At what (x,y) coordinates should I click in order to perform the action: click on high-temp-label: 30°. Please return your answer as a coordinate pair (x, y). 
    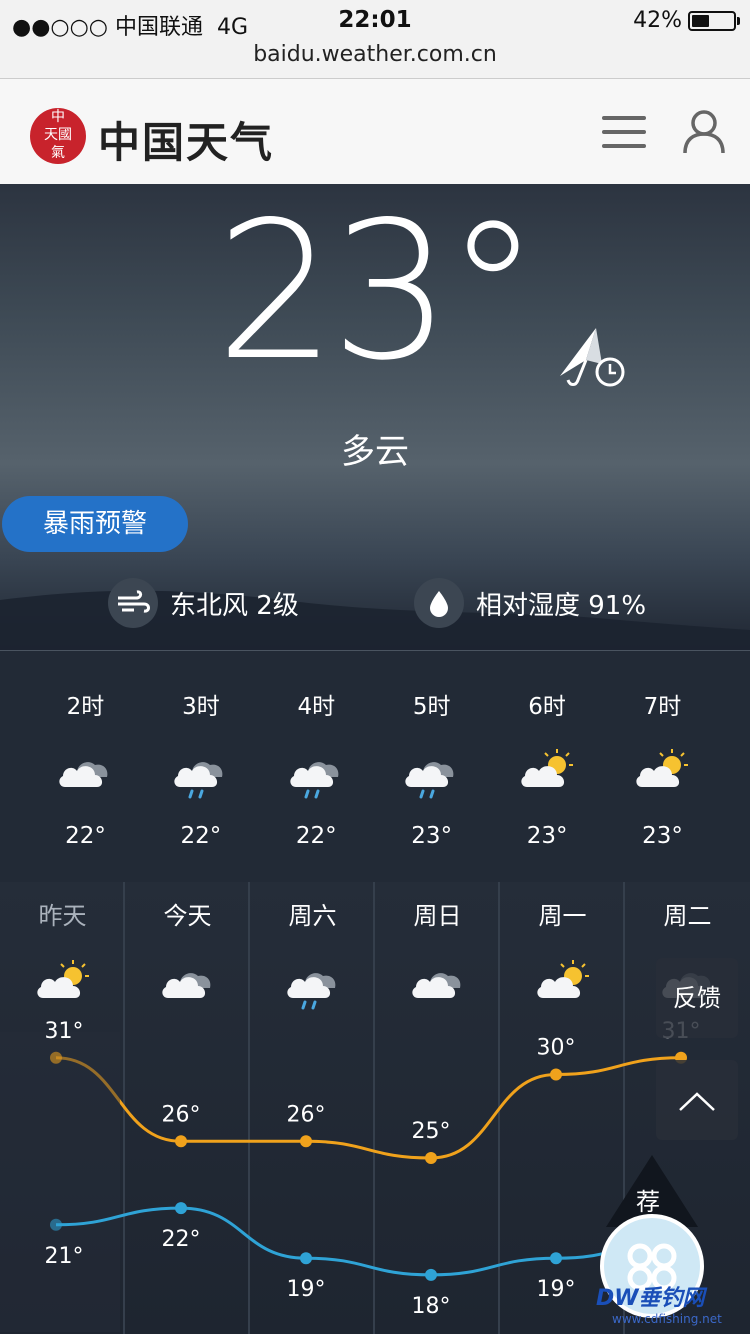
    Looking at the image, I should click on (556, 1048).